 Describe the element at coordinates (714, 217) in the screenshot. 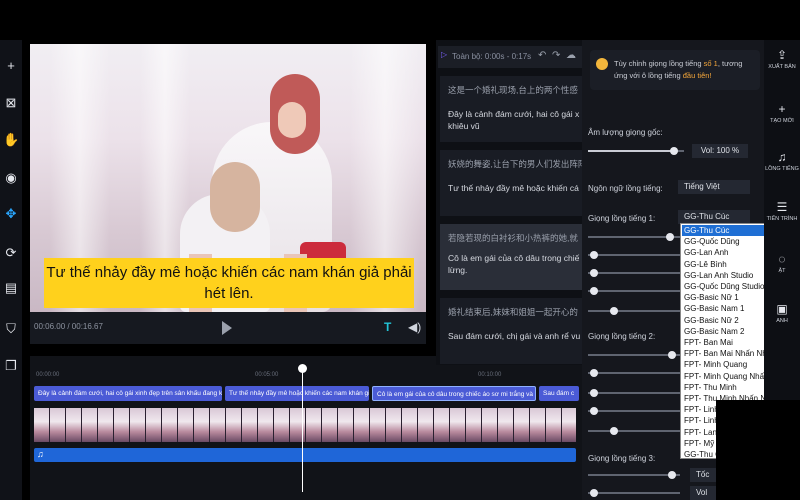

I see `voice1-select: GG-Thu Cúc` at that location.